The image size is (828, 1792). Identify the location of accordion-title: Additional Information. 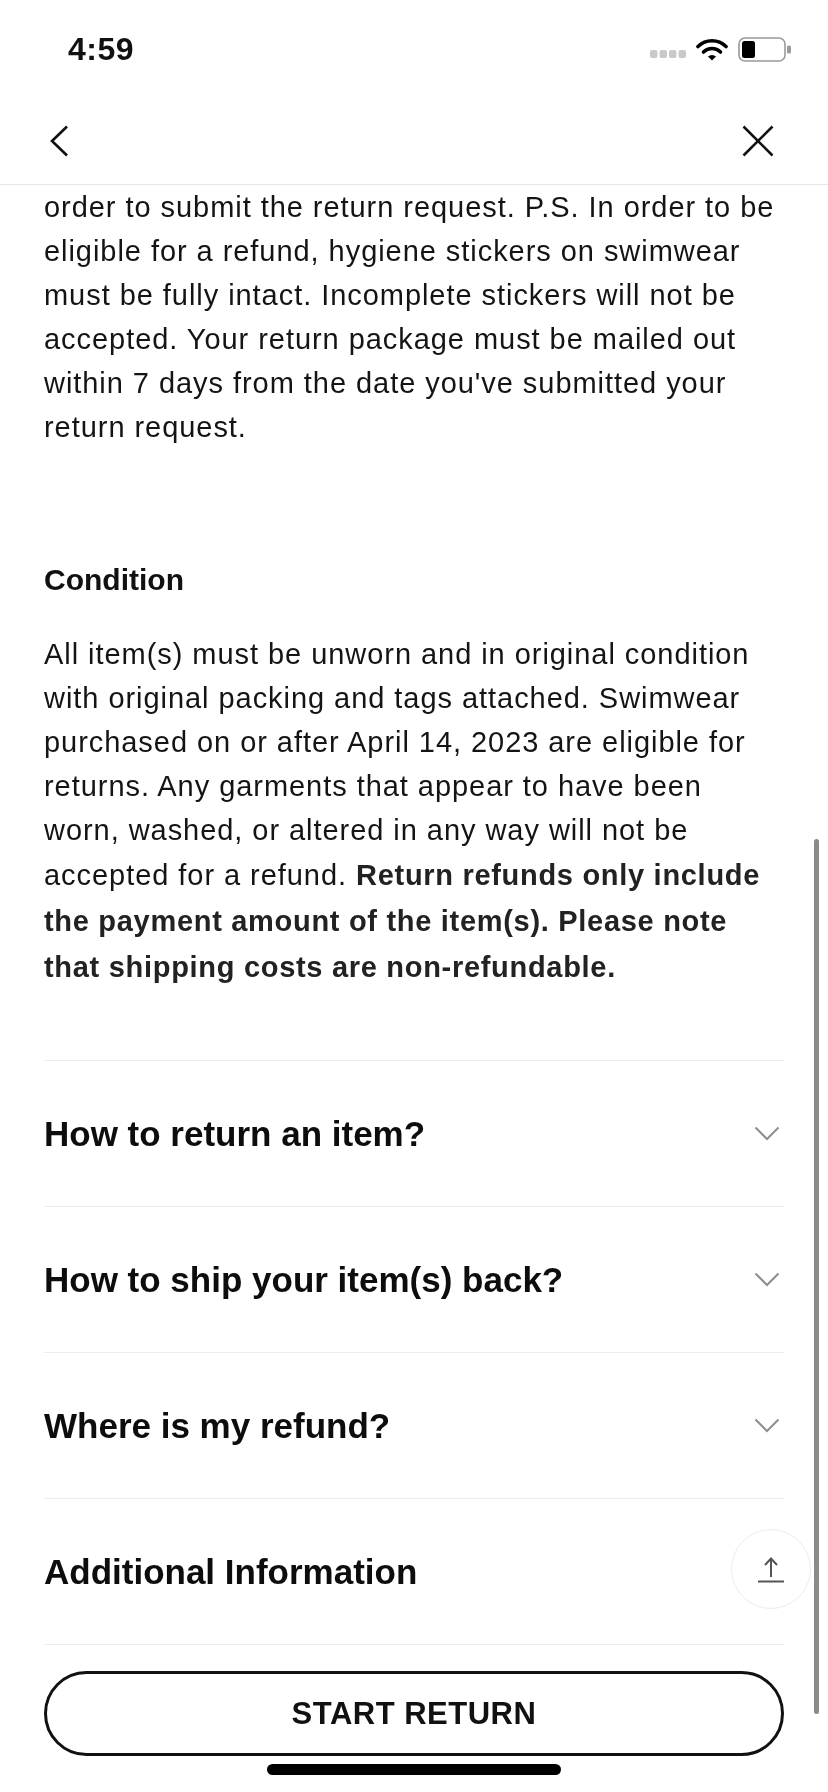
(231, 1571).